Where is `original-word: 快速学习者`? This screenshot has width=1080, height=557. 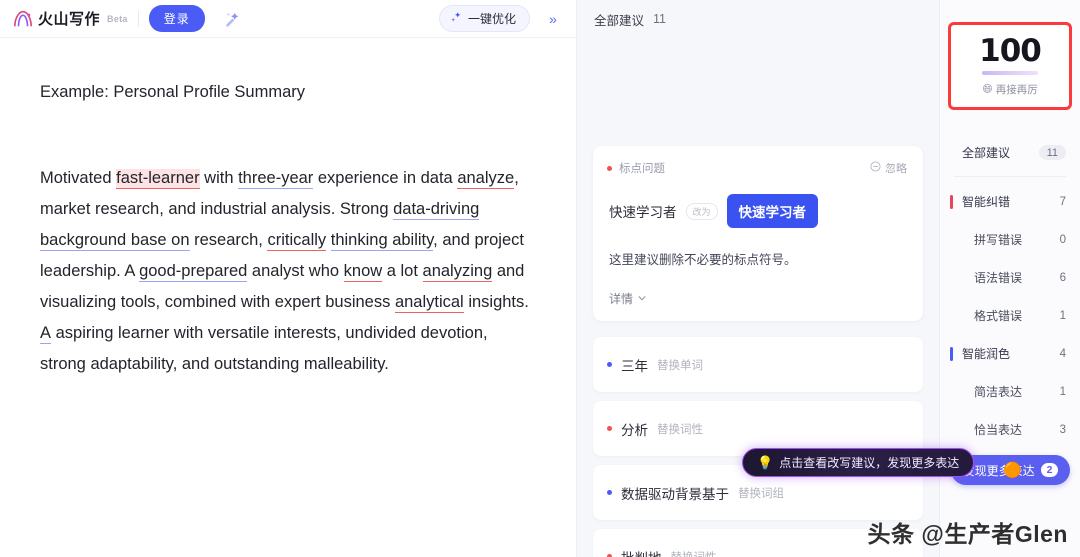
original-word: 快速学习者 is located at coordinates (643, 212).